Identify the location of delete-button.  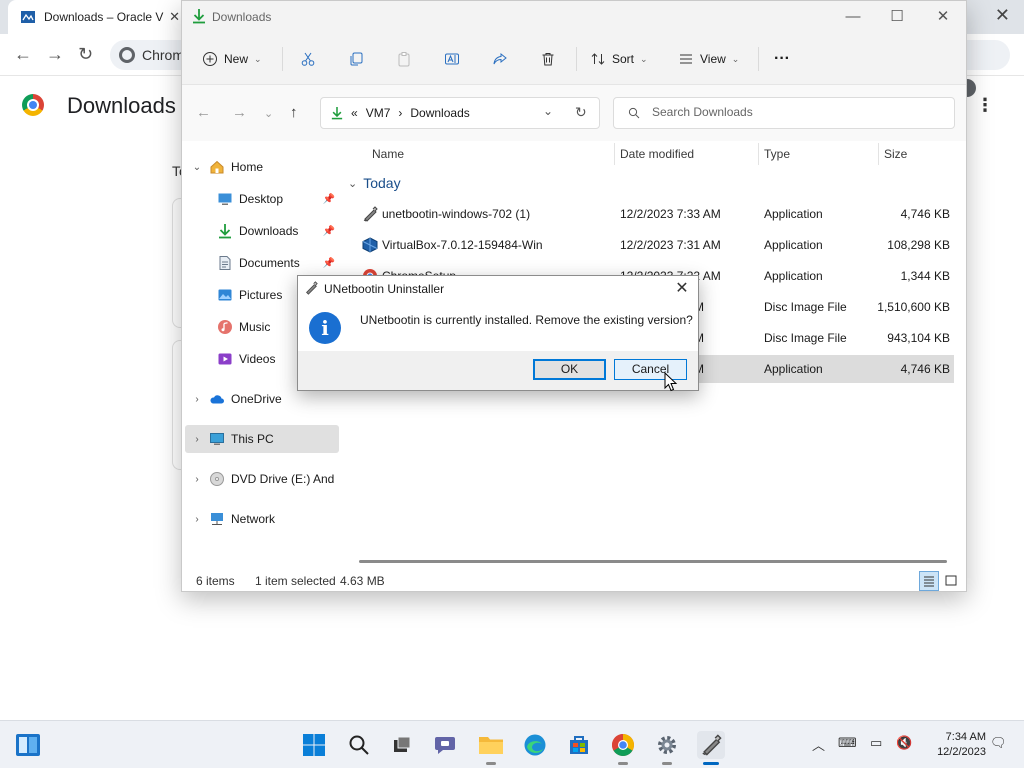
(548, 59).